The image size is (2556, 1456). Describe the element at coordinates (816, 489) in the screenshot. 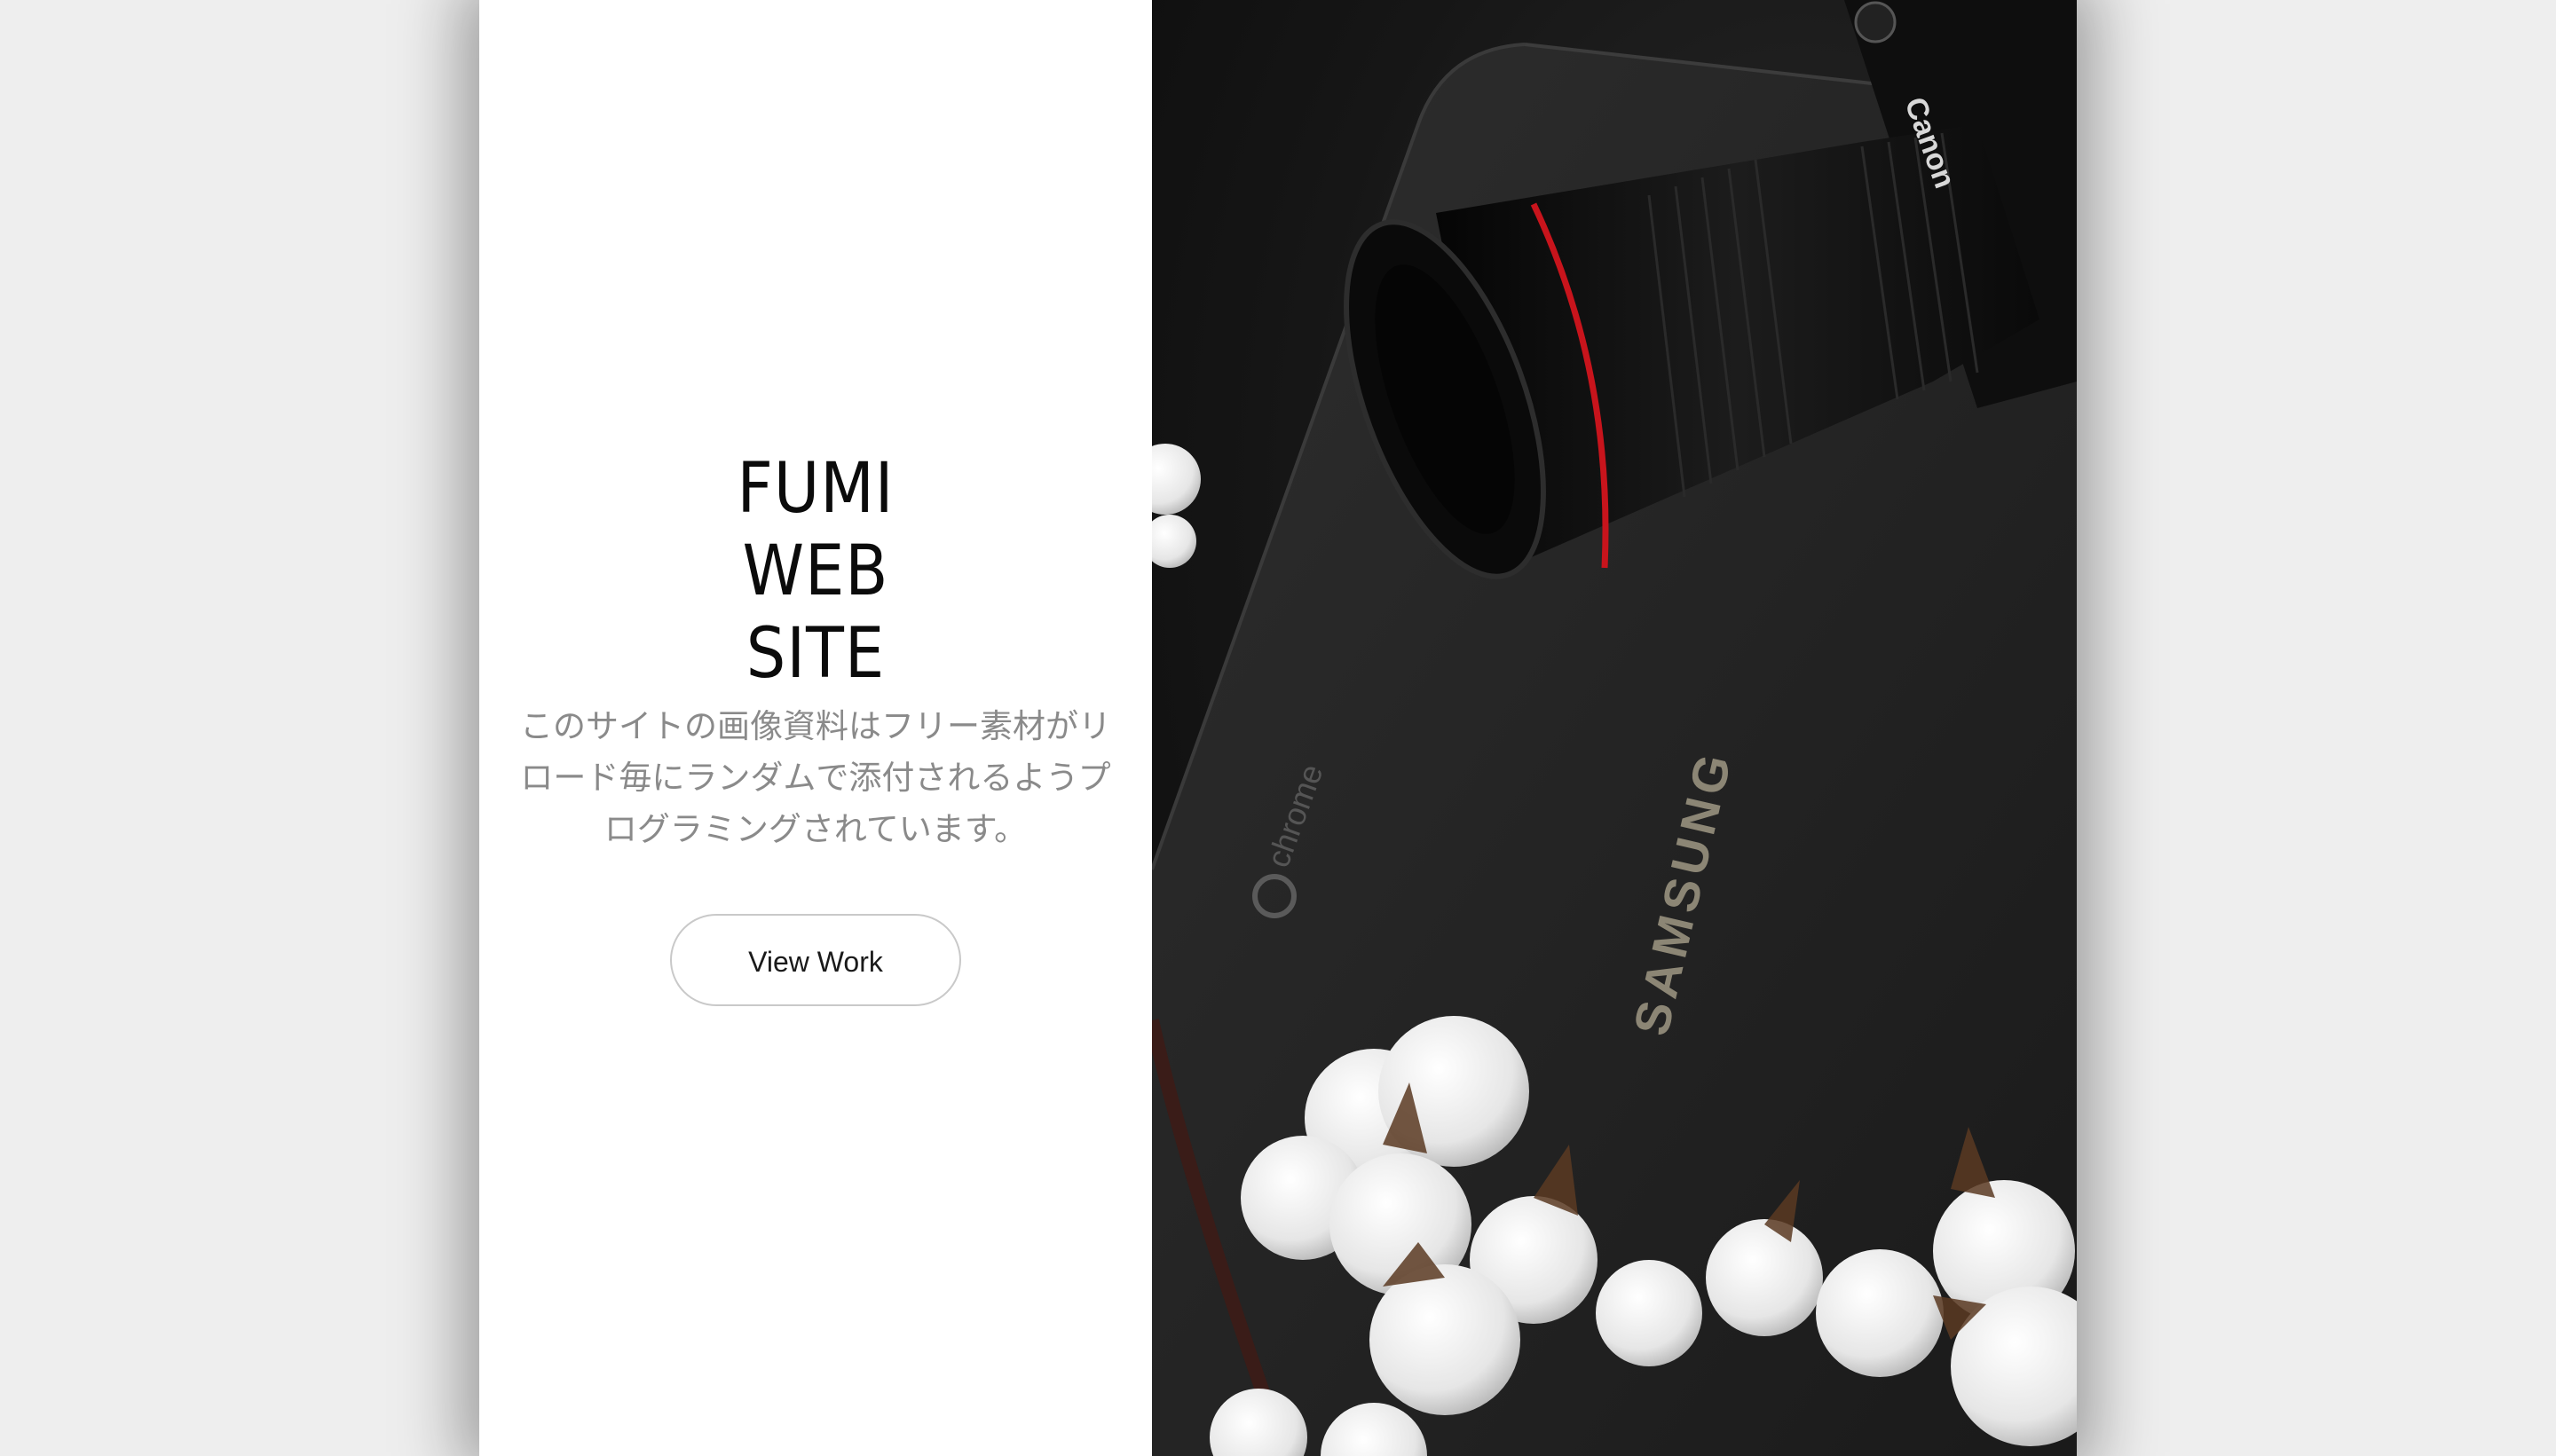

I see `site-title-line-1: FUMI` at that location.